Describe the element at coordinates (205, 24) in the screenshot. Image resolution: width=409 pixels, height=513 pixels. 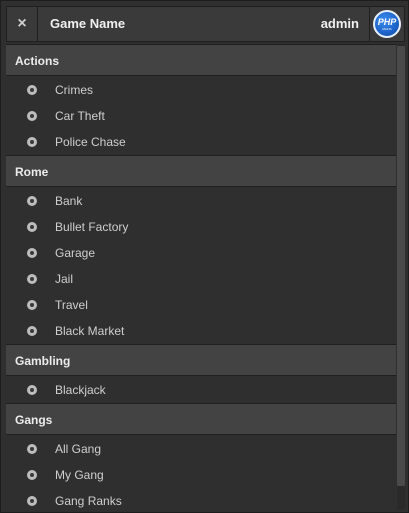
I see `top-bar: × Game Name admin PHP MAFIA` at that location.